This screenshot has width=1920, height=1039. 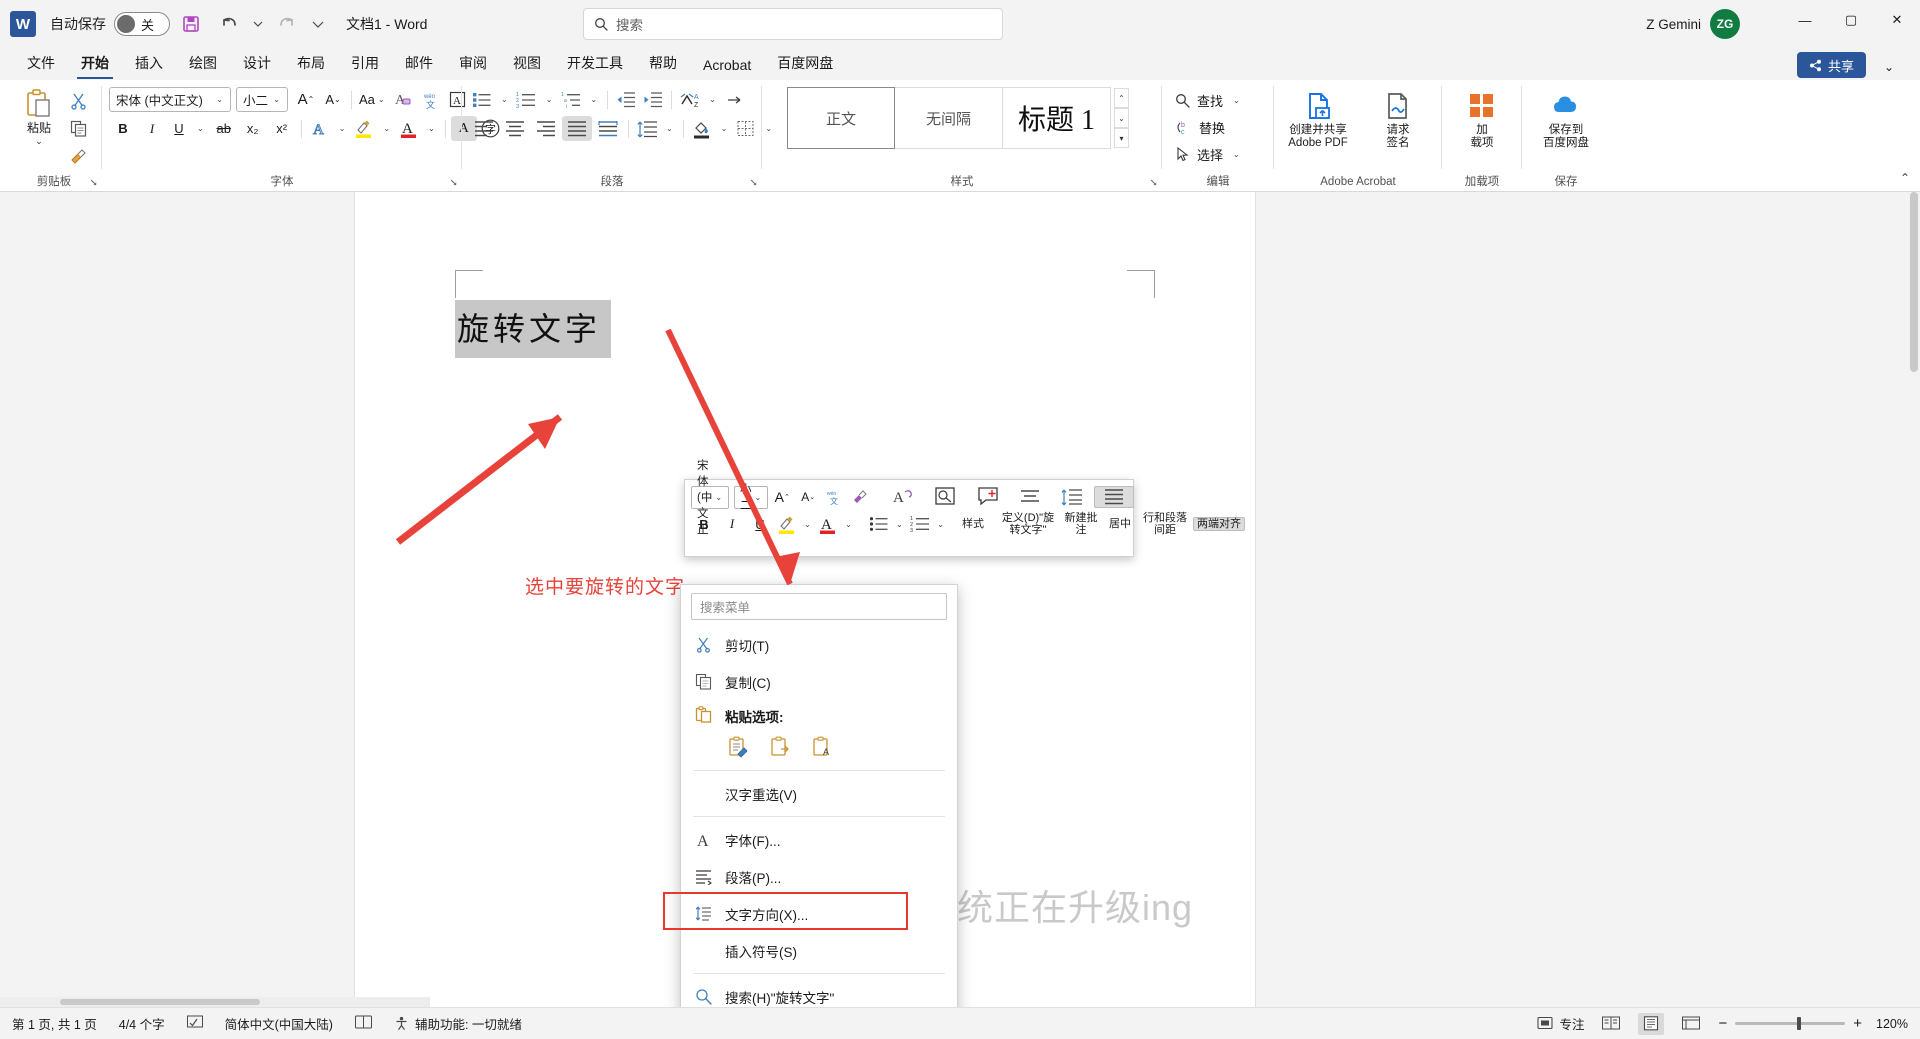 What do you see at coordinates (276, 99) in the screenshot?
I see `font-size-caret-icon: ⌄` at bounding box center [276, 99].